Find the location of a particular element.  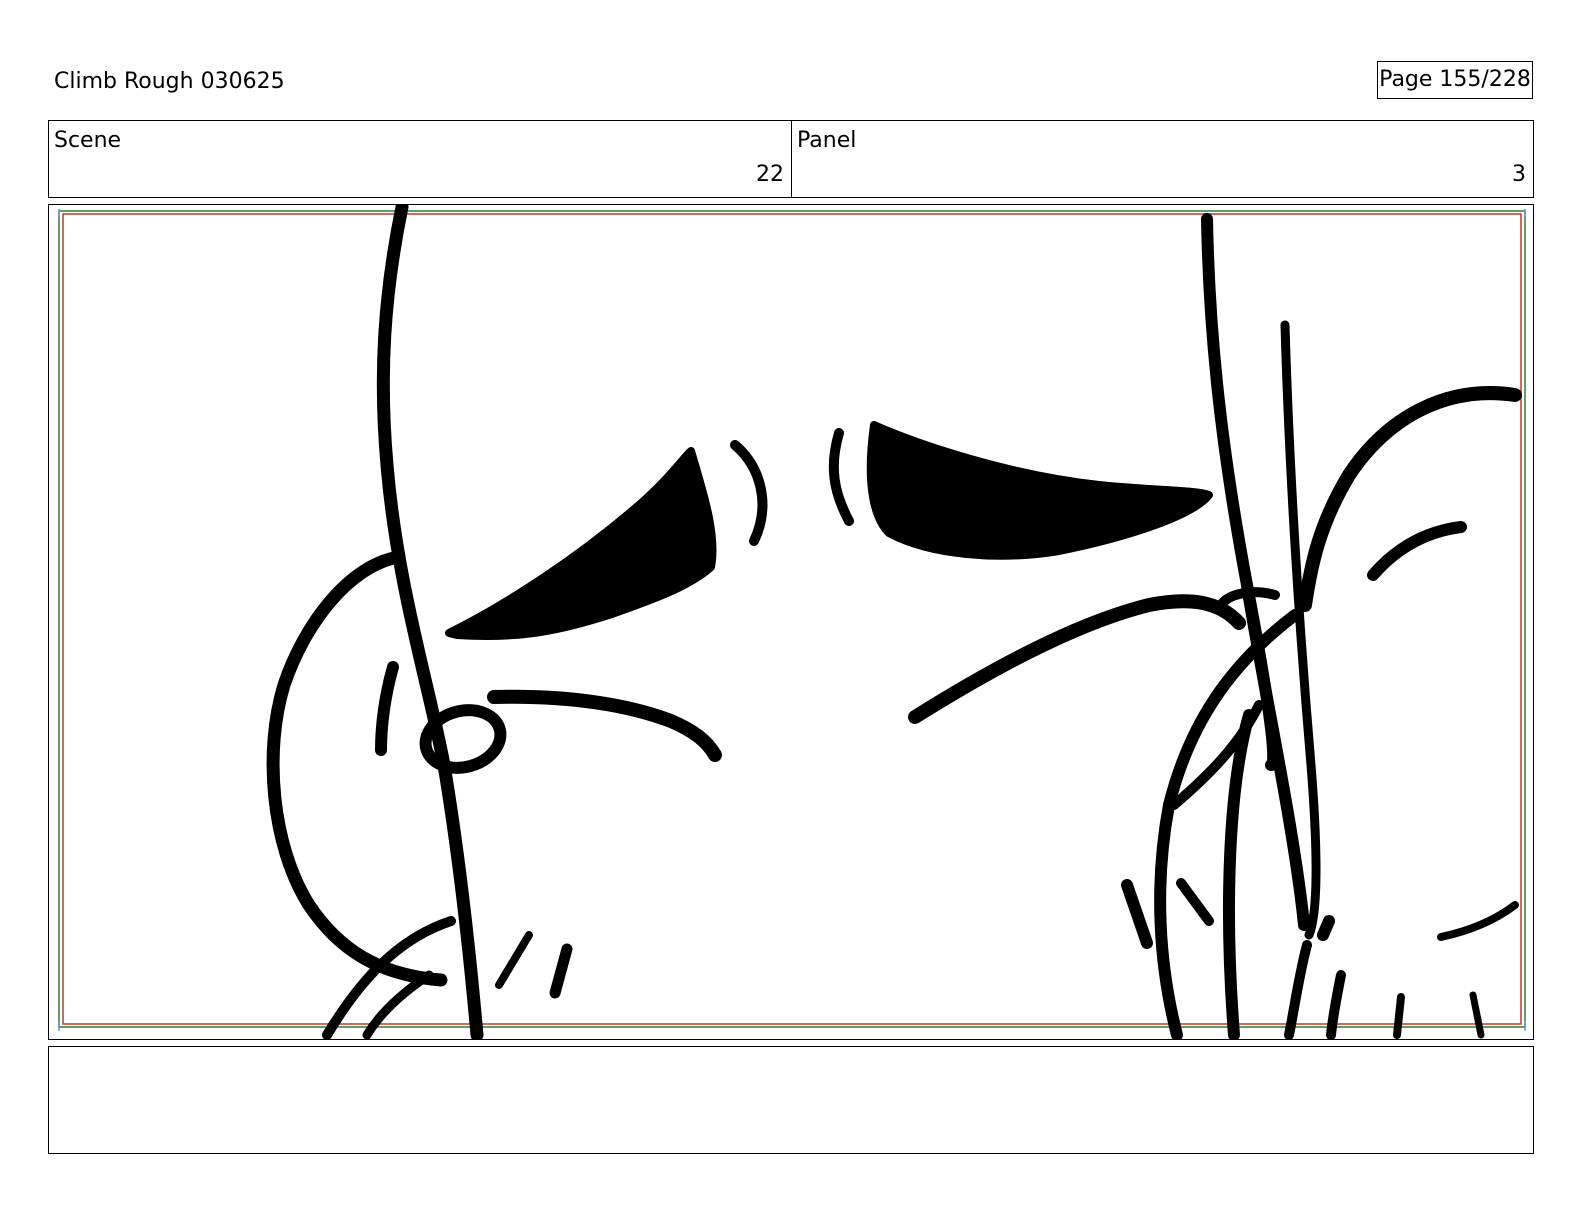

scene-number: 22 is located at coordinates (770, 174).